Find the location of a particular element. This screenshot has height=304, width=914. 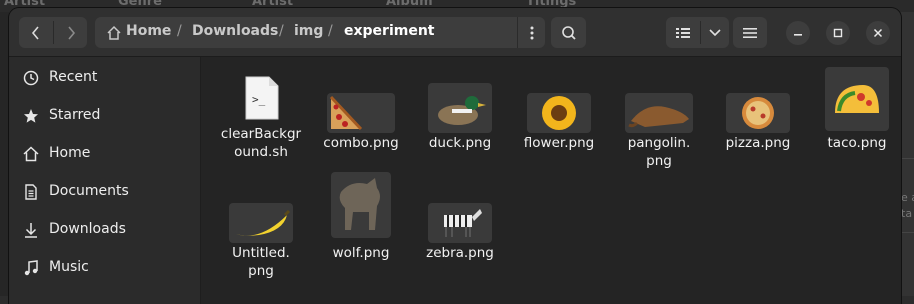

search-icon is located at coordinates (568, 32).